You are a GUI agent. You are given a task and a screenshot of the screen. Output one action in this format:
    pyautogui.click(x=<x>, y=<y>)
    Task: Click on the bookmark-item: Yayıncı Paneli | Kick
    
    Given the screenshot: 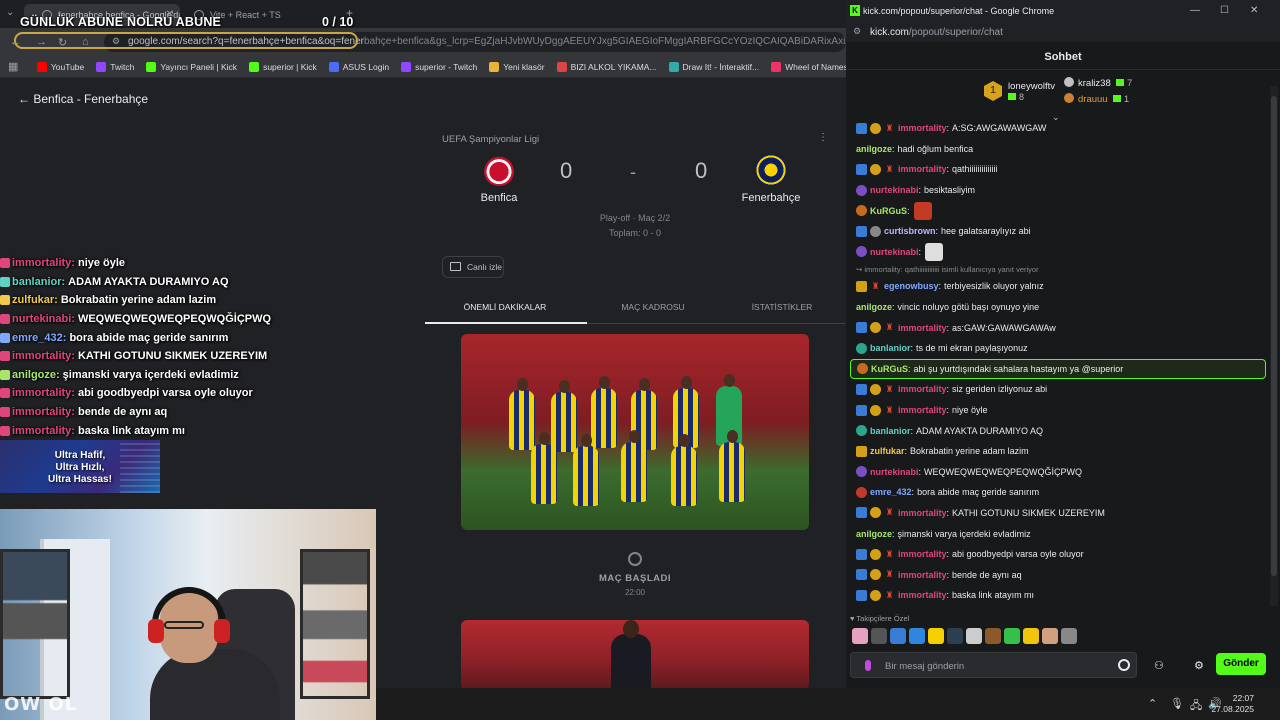 What is the action you would take?
    pyautogui.click(x=191, y=64)
    